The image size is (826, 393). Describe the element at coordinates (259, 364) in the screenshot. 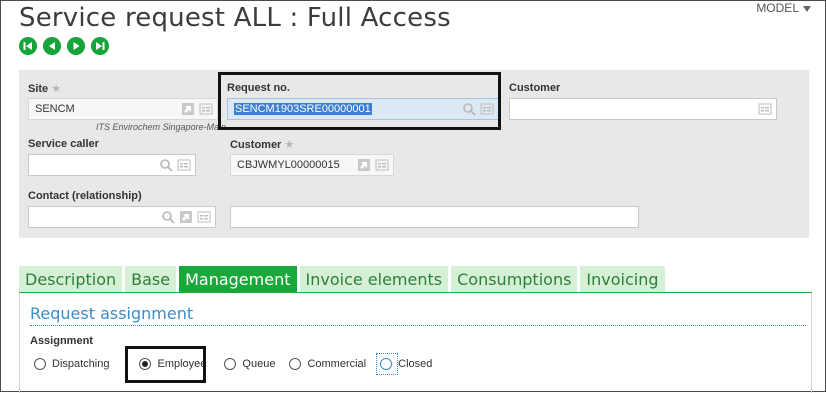

I see `radio-label: Queue` at that location.